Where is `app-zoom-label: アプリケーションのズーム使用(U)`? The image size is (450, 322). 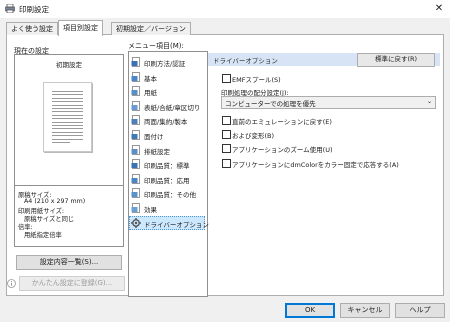 app-zoom-label: アプリケーションのズーム使用(U) is located at coordinates (282, 150).